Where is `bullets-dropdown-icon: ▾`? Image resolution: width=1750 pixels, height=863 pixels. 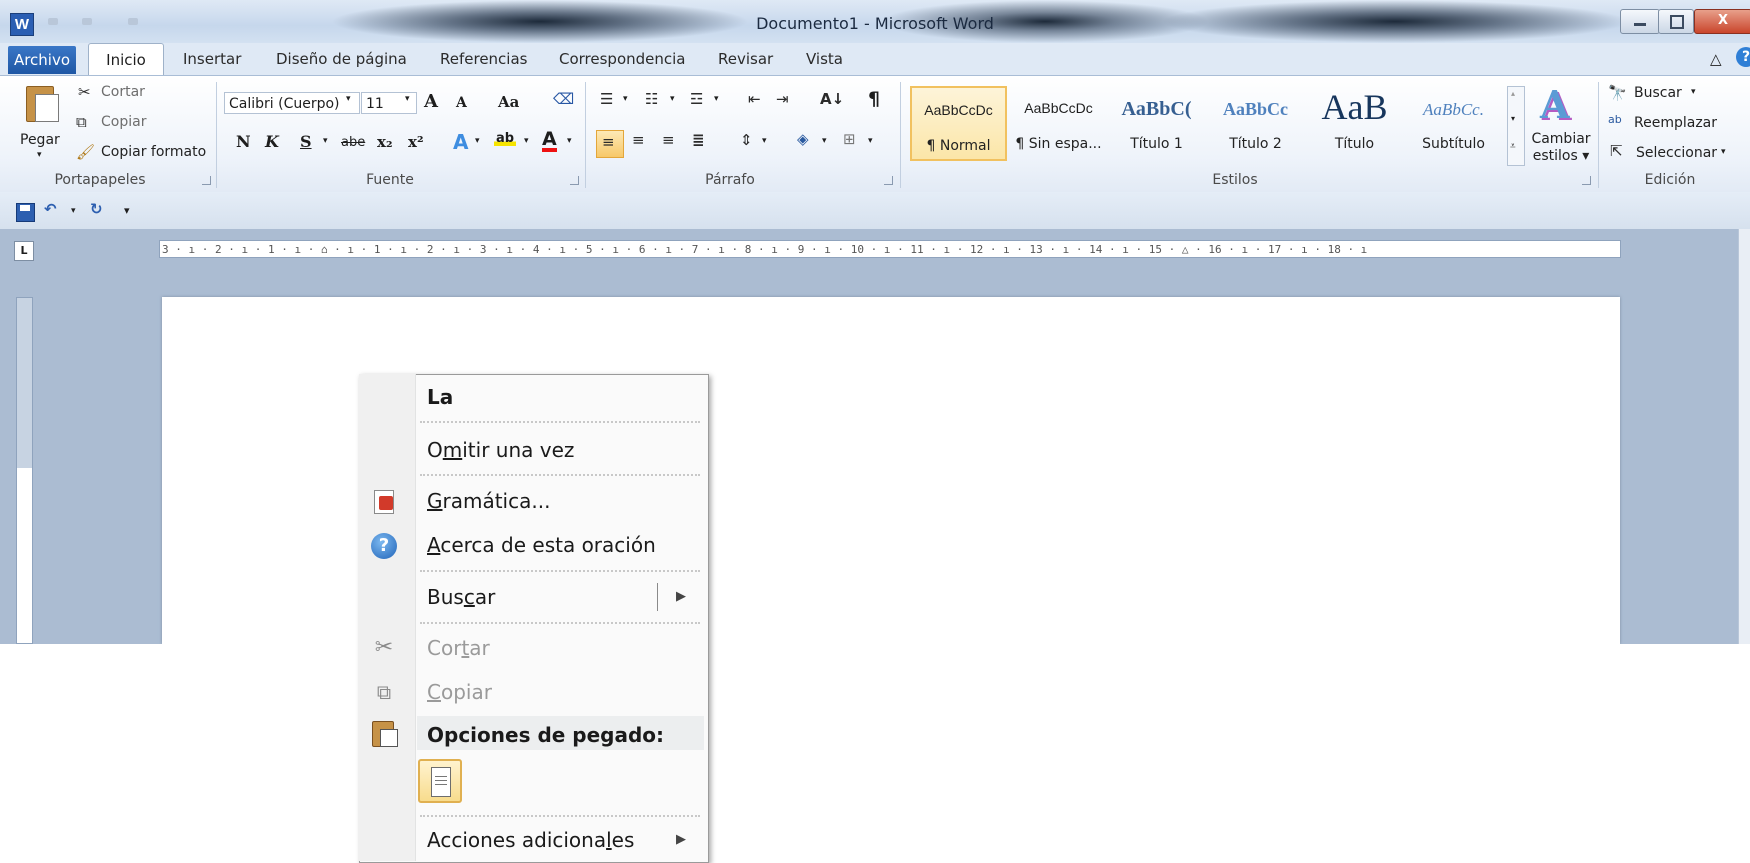
bullets-dropdown-icon: ▾ is located at coordinates (625, 99).